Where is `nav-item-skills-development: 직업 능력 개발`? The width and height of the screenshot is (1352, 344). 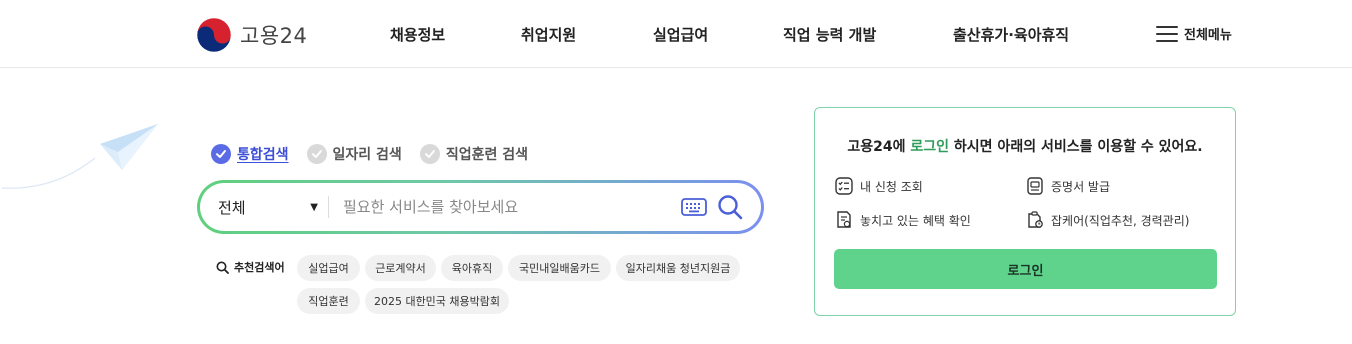 nav-item-skills-development: 직업 능력 개발 is located at coordinates (829, 34).